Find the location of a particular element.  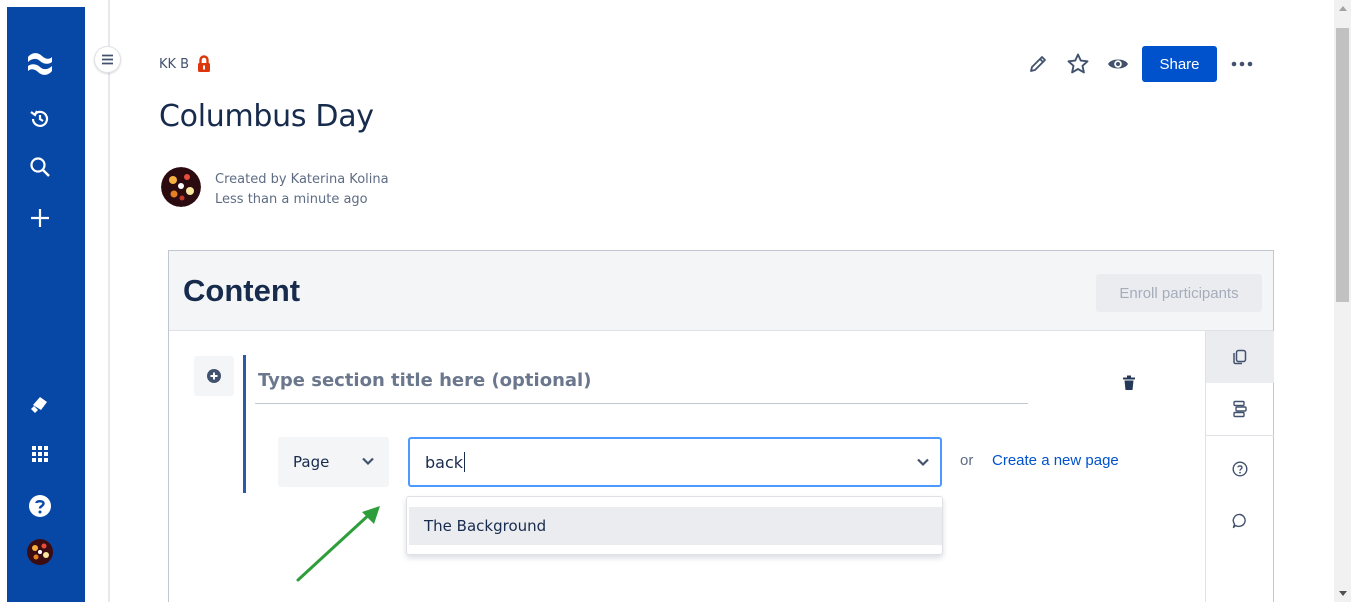

share-button: Share is located at coordinates (1179, 64).